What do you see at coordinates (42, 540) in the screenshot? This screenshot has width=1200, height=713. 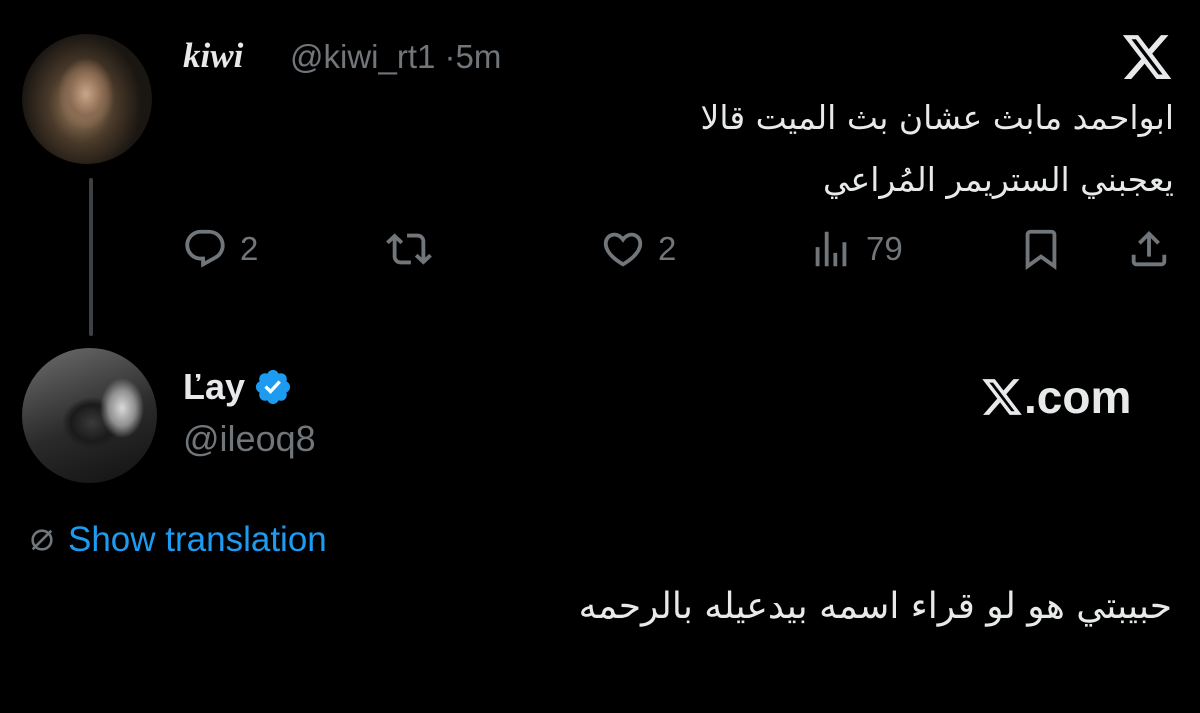 I see `no-translation-icon` at bounding box center [42, 540].